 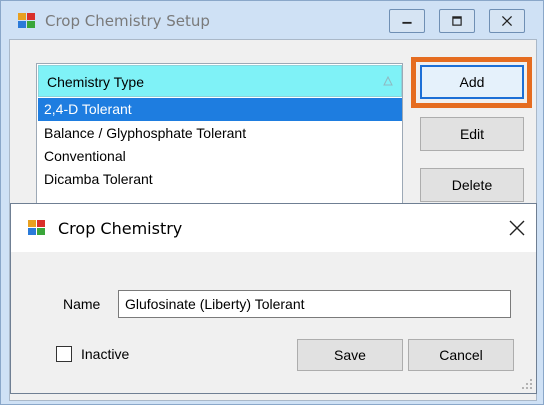 I want to click on list-item: Balance / Glyphosphate Tolerant, so click(x=220, y=133).